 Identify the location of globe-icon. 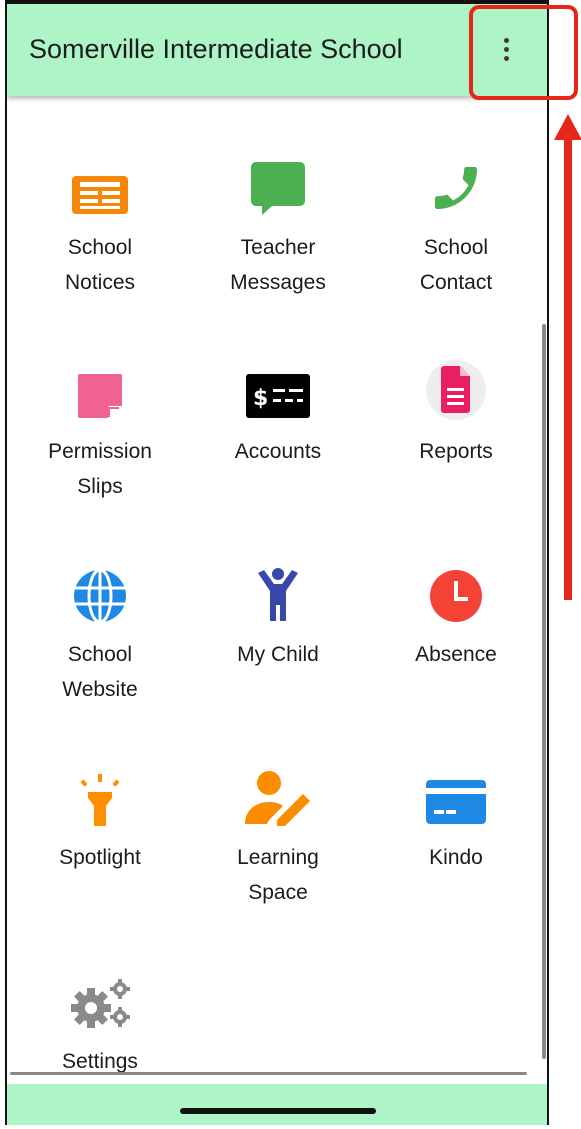
(100, 596).